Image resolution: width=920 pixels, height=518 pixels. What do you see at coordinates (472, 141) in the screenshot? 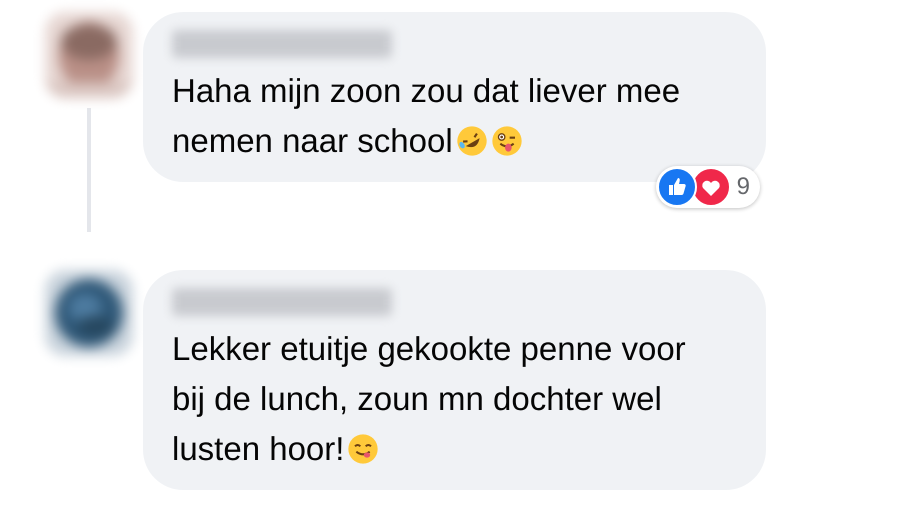
I see `laughing-emoji-icon` at bounding box center [472, 141].